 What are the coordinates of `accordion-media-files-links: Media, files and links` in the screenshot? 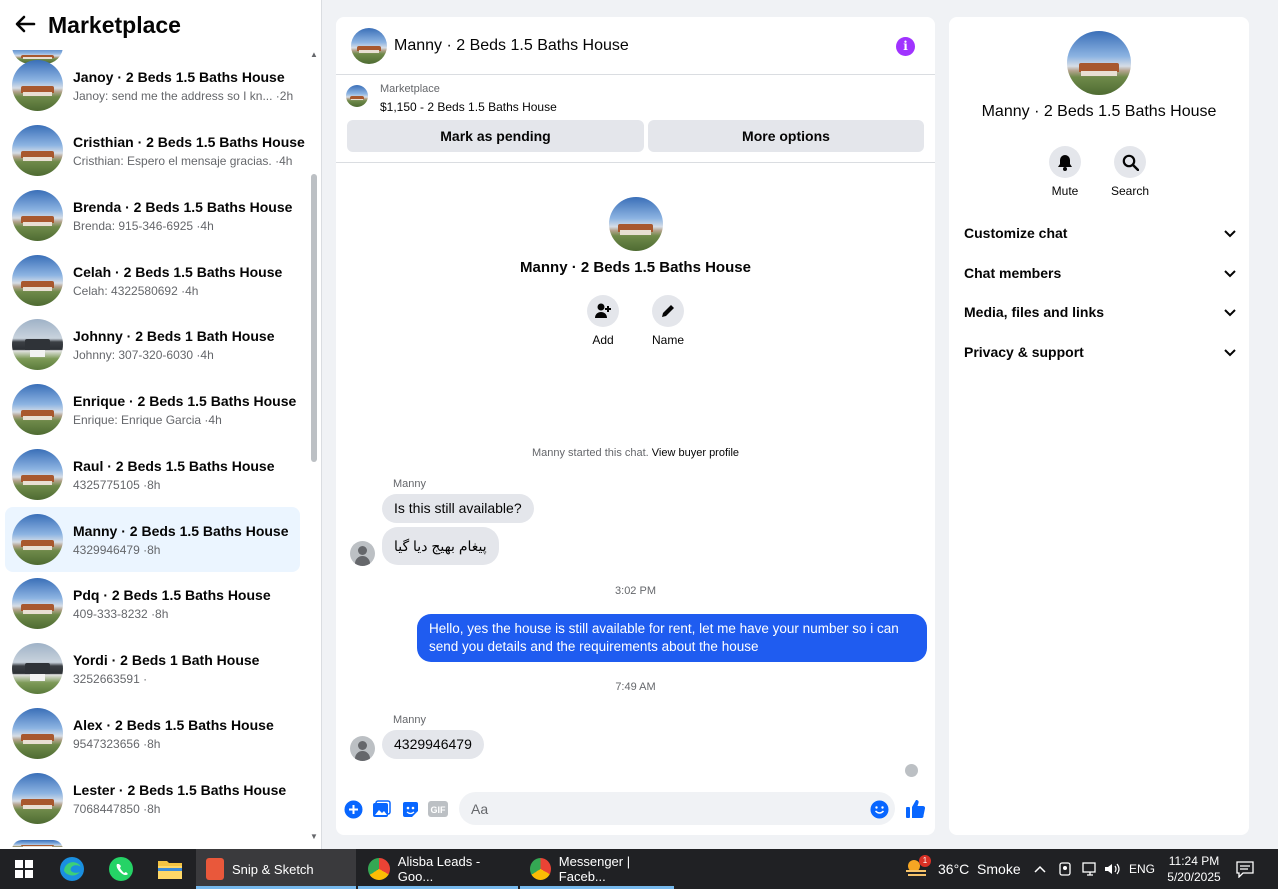 It's located at (1100, 312).